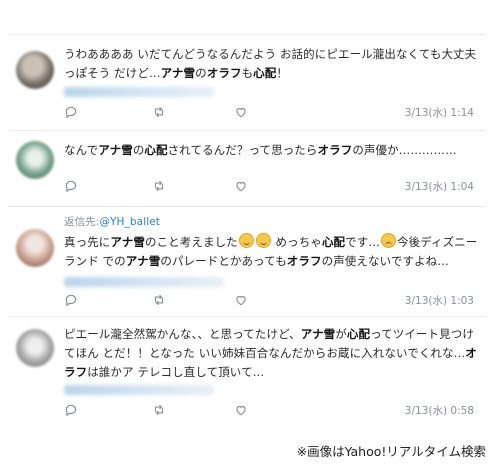 The image size is (500, 468). What do you see at coordinates (182, 334) in the screenshot?
I see `tweet-text-segment: ピエール瀧全然駕かんな、、と思ってたけど、` at bounding box center [182, 334].